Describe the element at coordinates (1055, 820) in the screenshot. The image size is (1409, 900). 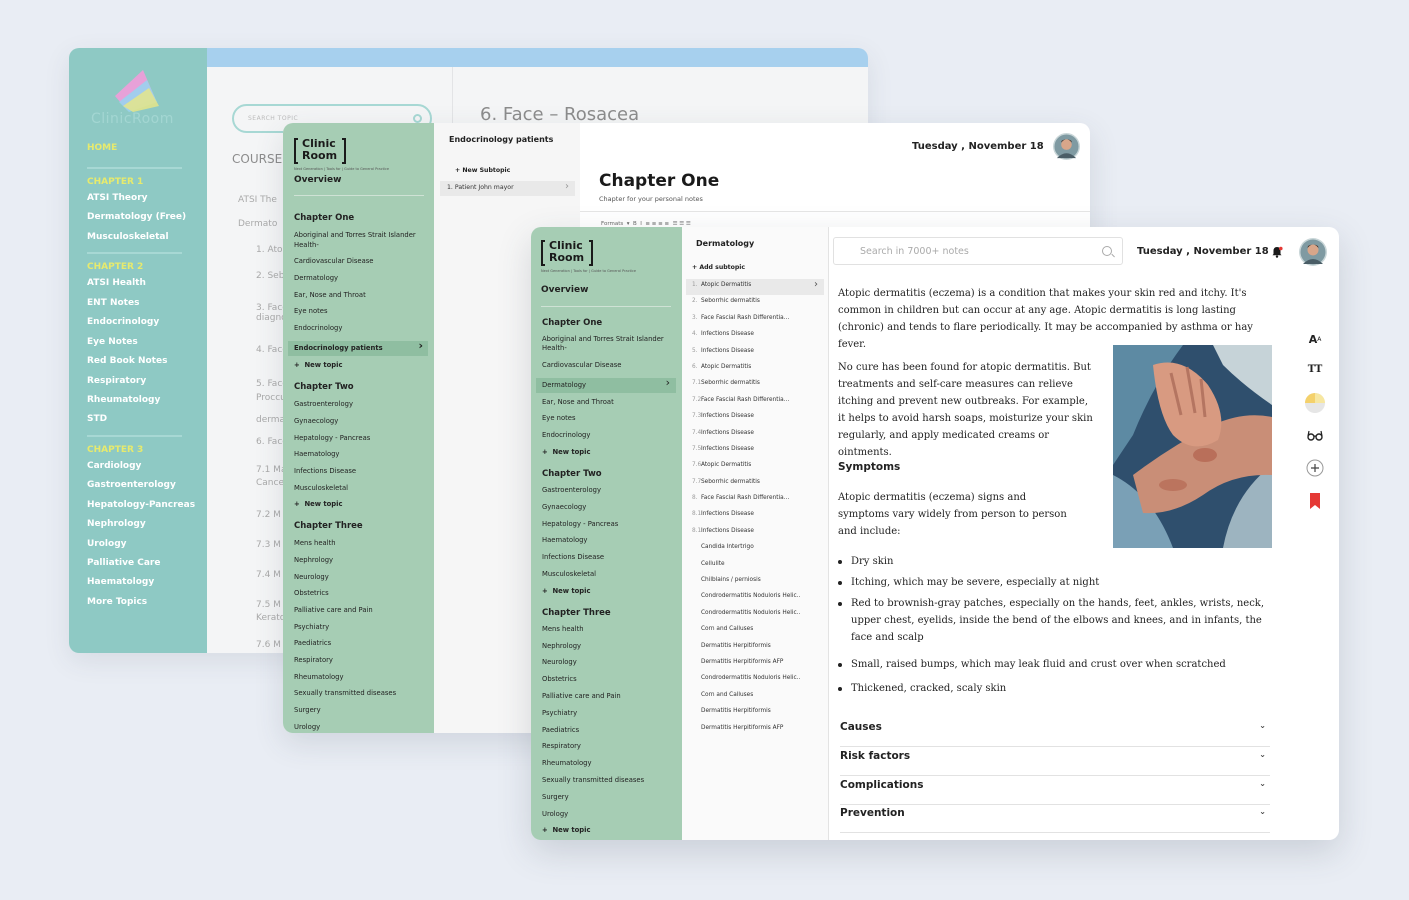
I see `accordion-prevention: Prevention ⌄` at that location.